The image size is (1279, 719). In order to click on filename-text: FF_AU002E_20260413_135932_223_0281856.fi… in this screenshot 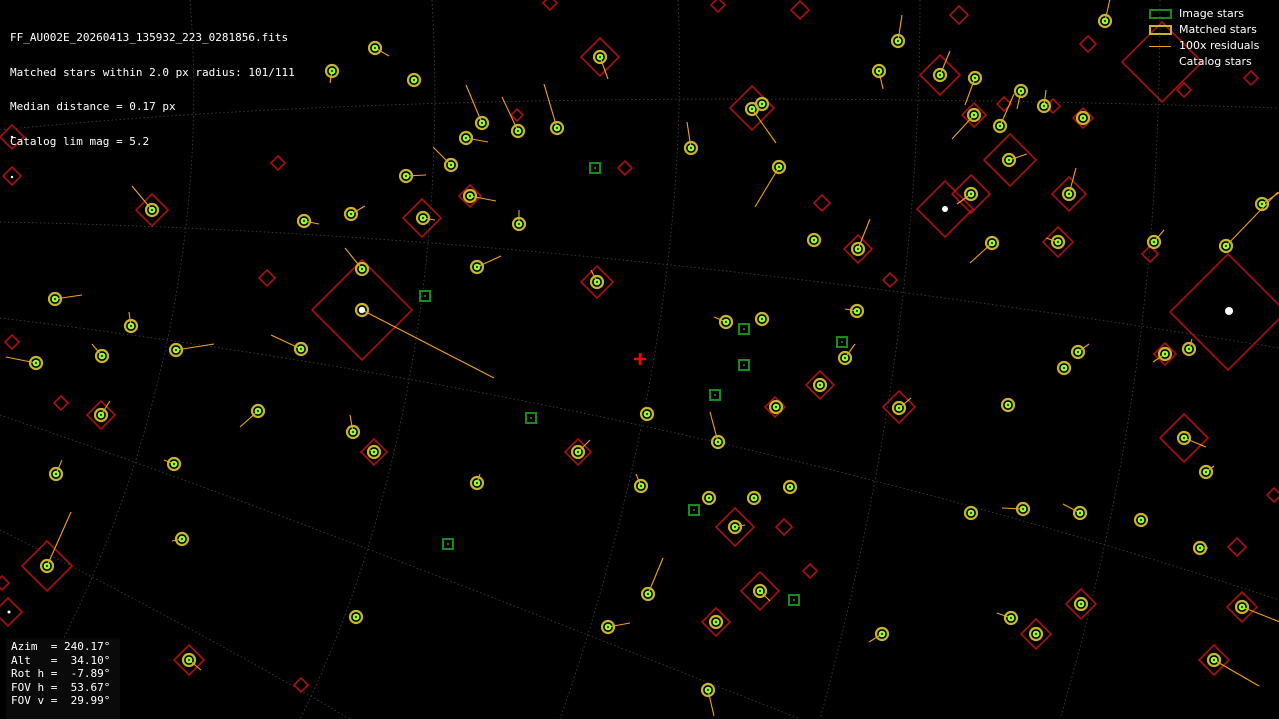, I will do `click(149, 37)`.